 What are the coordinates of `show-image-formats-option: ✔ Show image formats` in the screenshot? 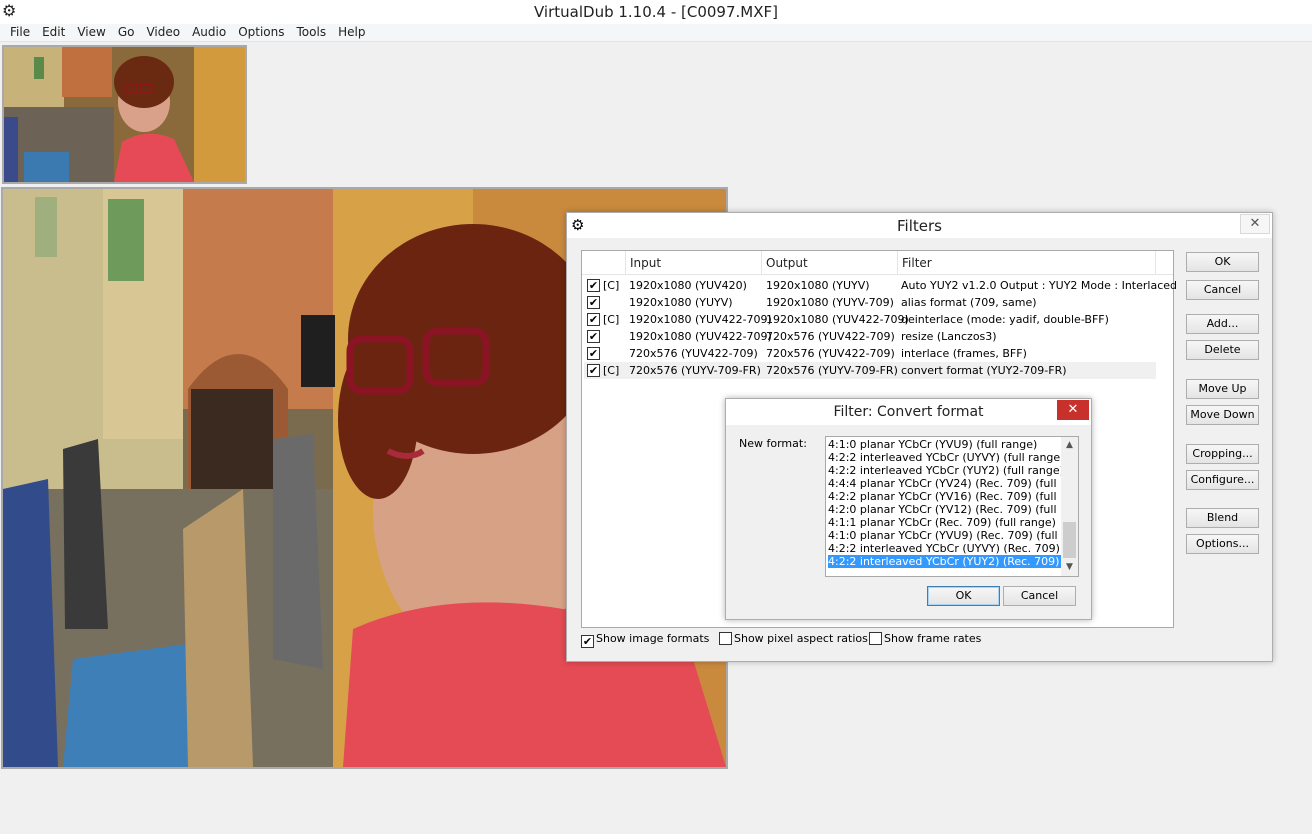 It's located at (645, 640).